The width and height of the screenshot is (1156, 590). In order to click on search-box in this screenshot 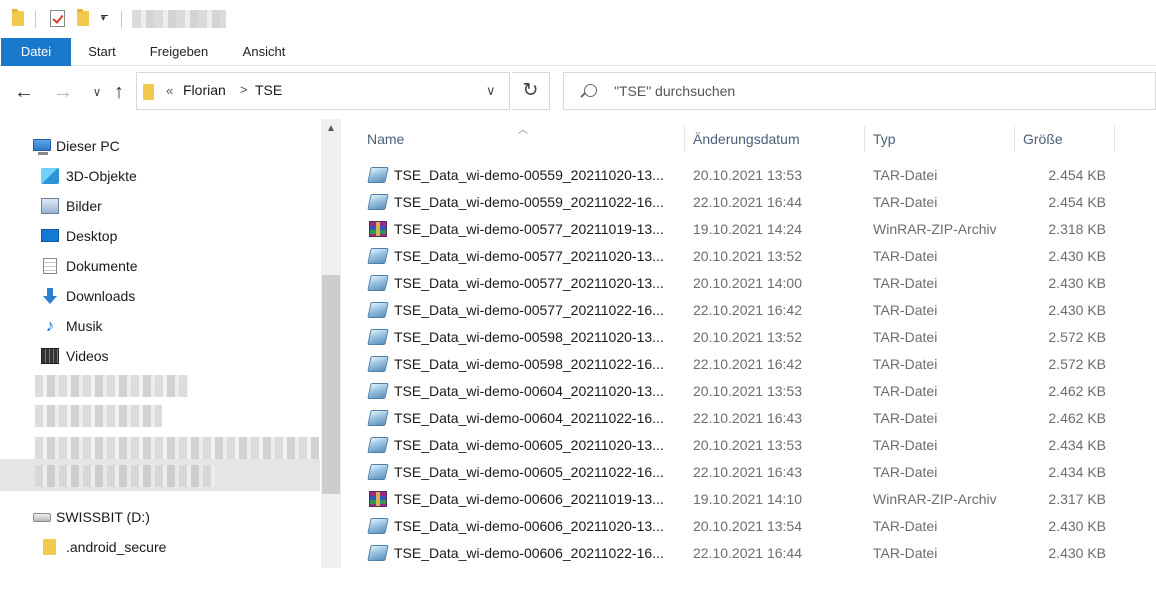, I will do `click(859, 91)`.